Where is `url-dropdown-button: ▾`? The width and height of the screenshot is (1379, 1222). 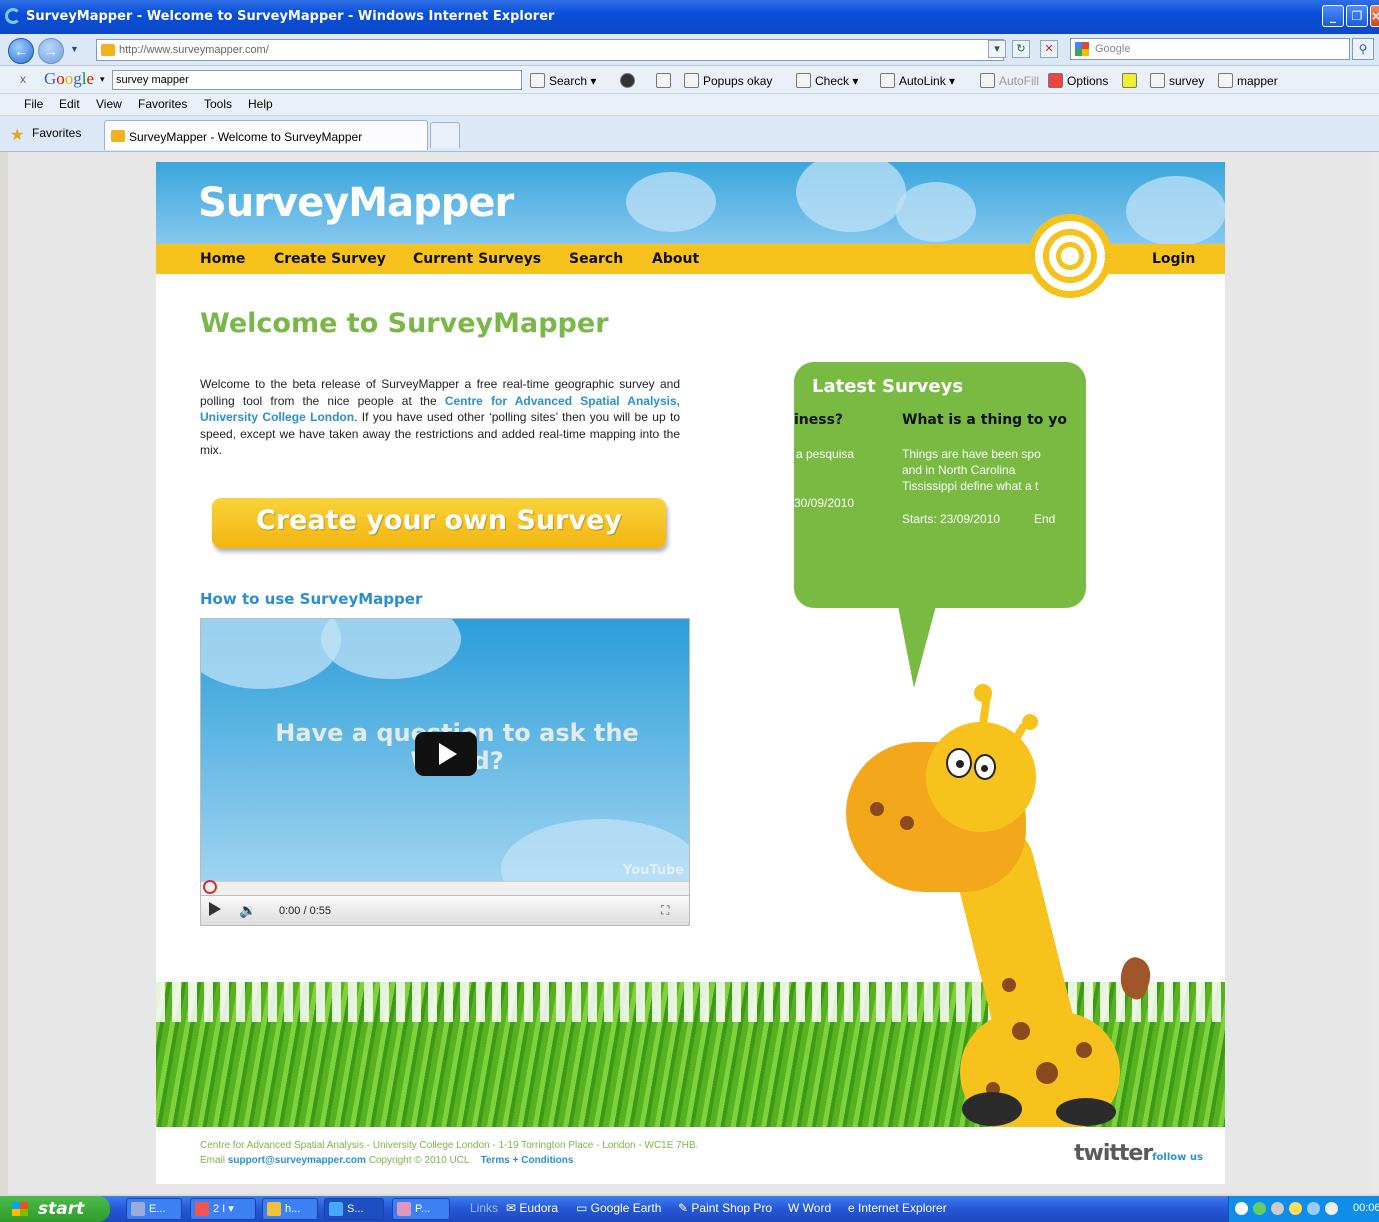
url-dropdown-button: ▾ is located at coordinates (997, 49).